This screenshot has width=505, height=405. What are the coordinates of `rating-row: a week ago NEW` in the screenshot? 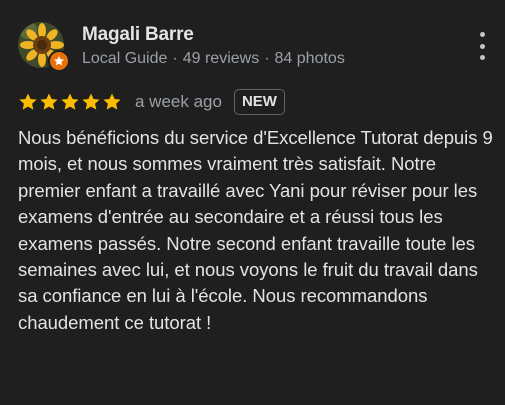 It's located at (252, 102).